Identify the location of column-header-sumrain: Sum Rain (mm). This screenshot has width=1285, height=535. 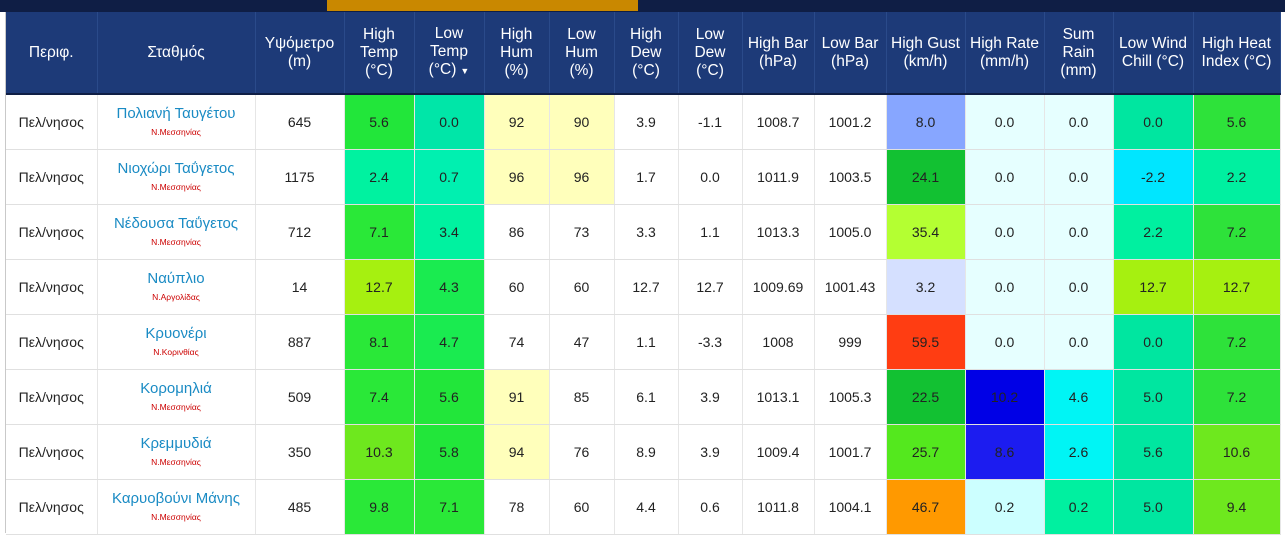
(1079, 53).